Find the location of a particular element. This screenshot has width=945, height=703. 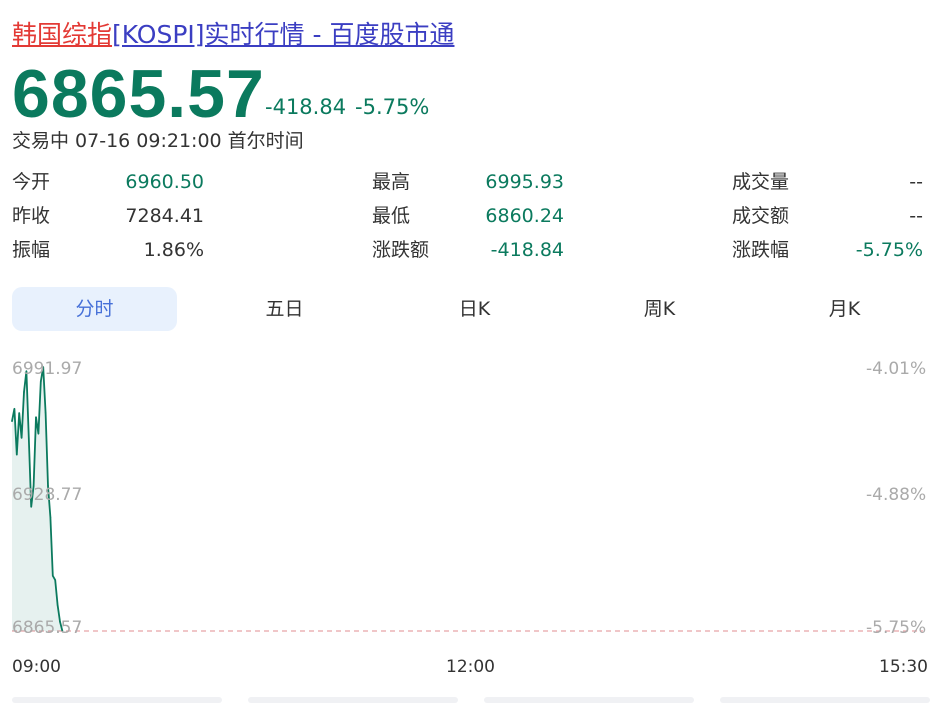

stat-label-change-percent: 涨跌幅 is located at coordinates (761, 250).